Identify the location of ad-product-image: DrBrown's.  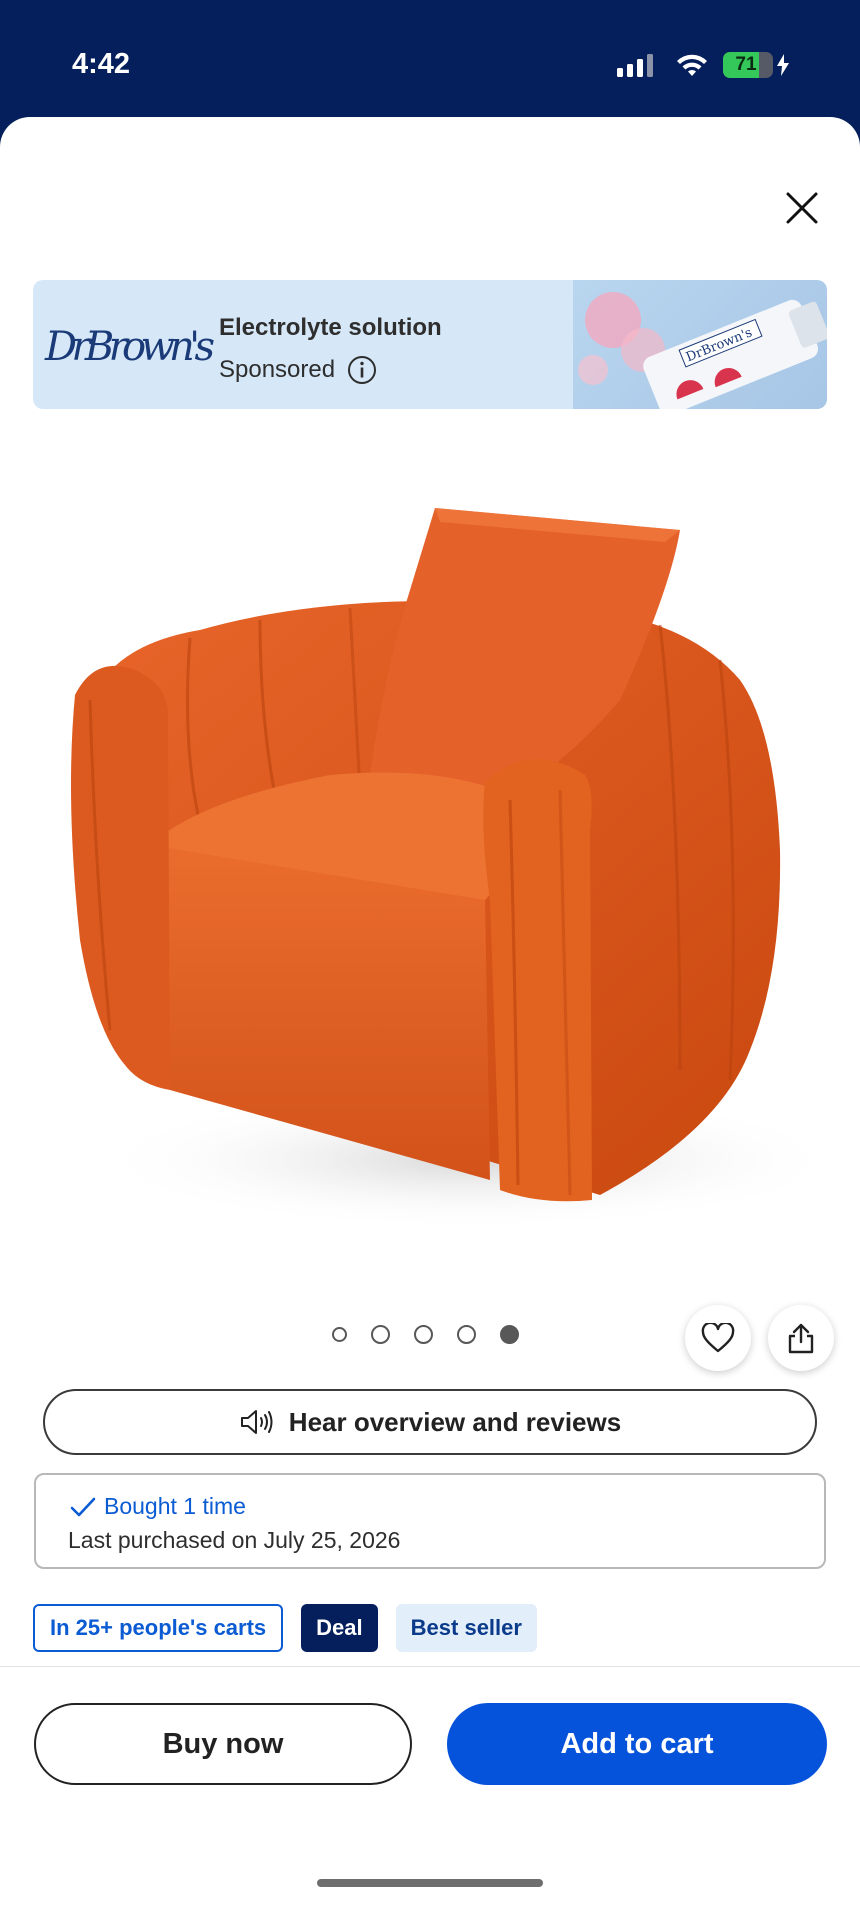
(700, 344).